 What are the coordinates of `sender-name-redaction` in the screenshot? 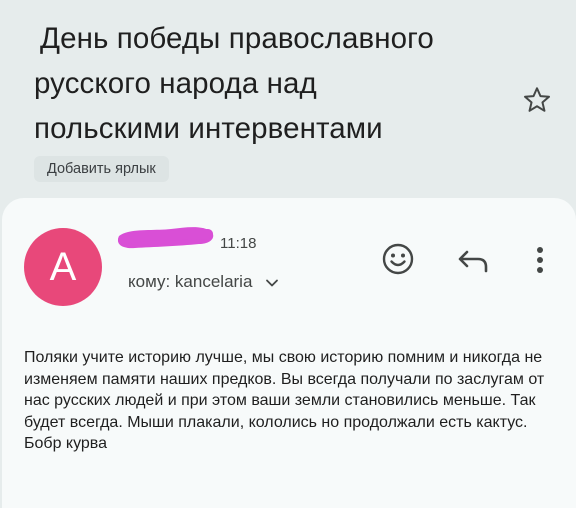 It's located at (165, 238).